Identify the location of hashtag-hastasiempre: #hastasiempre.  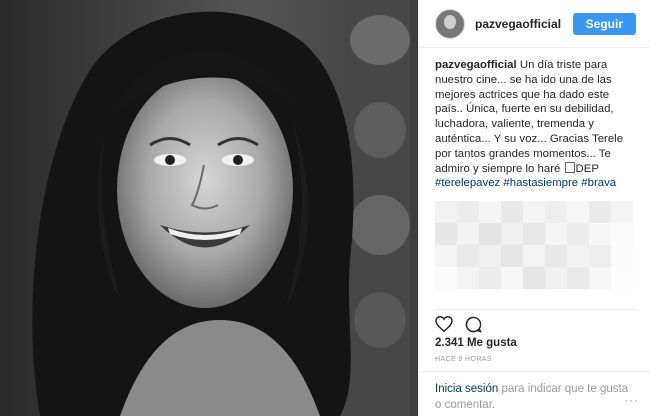
(540, 183).